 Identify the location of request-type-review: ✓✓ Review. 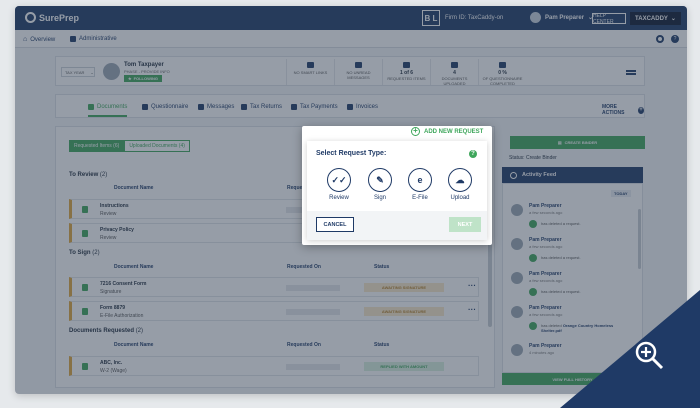
(339, 184).